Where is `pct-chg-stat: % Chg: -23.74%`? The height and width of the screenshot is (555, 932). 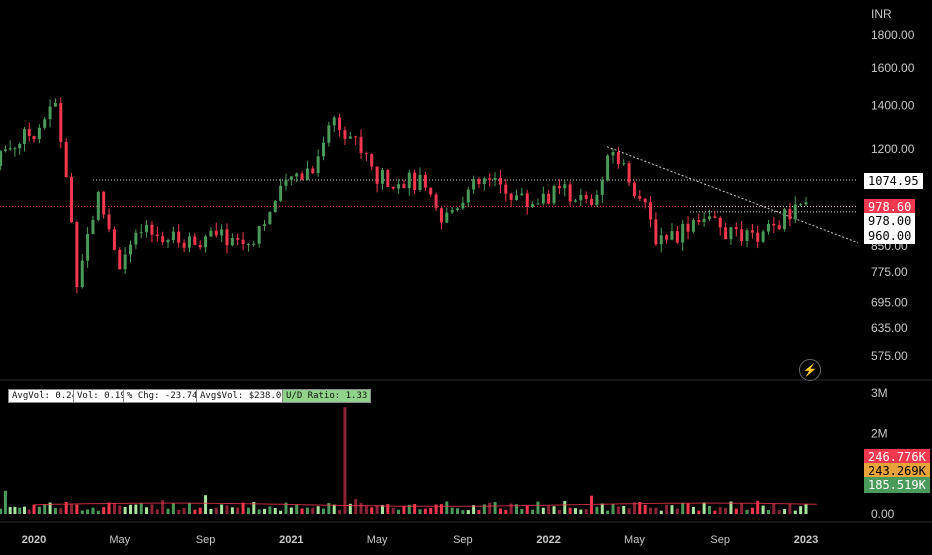
pct-chg-stat: % Chg: -23.74% is located at coordinates (165, 396).